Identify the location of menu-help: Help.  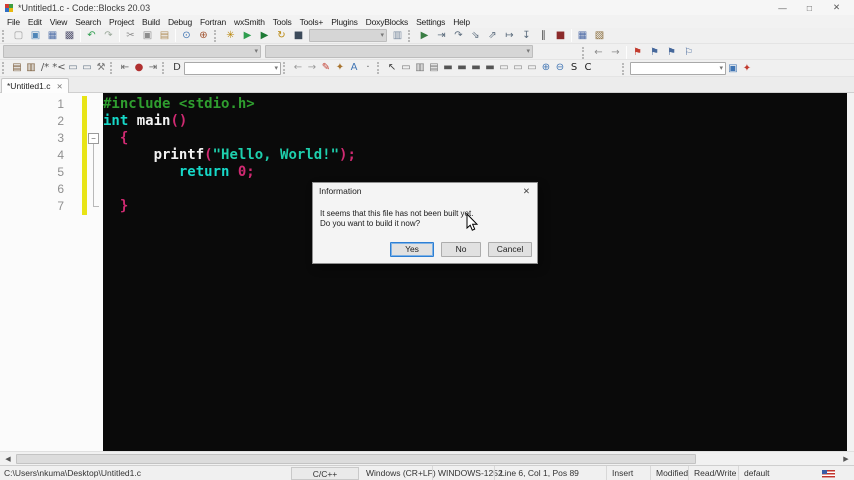
(461, 22).